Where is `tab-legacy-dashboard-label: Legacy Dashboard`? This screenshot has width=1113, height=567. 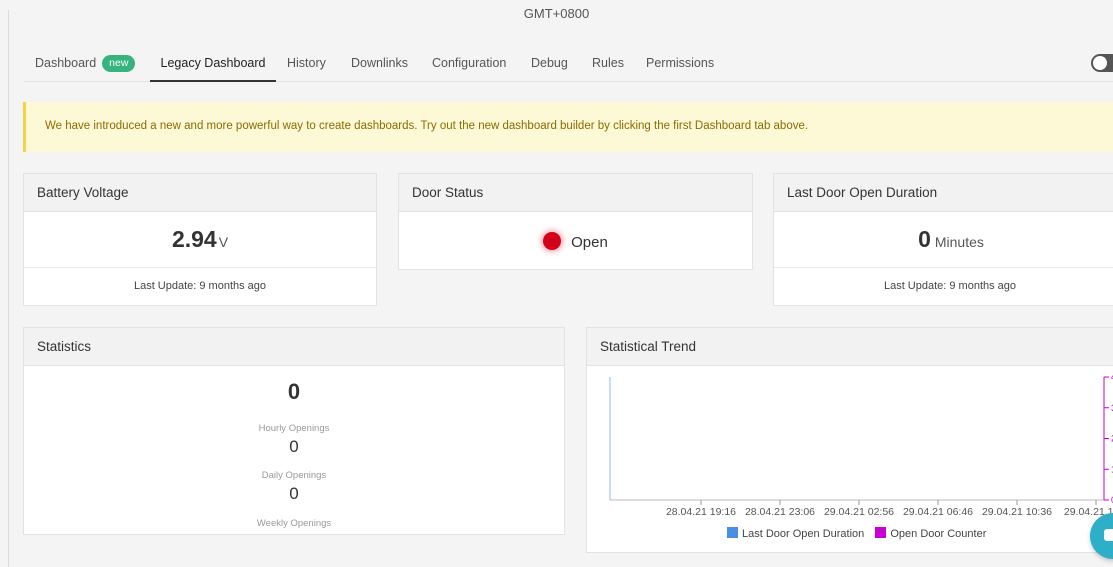
tab-legacy-dashboard-label: Legacy Dashboard is located at coordinates (213, 63).